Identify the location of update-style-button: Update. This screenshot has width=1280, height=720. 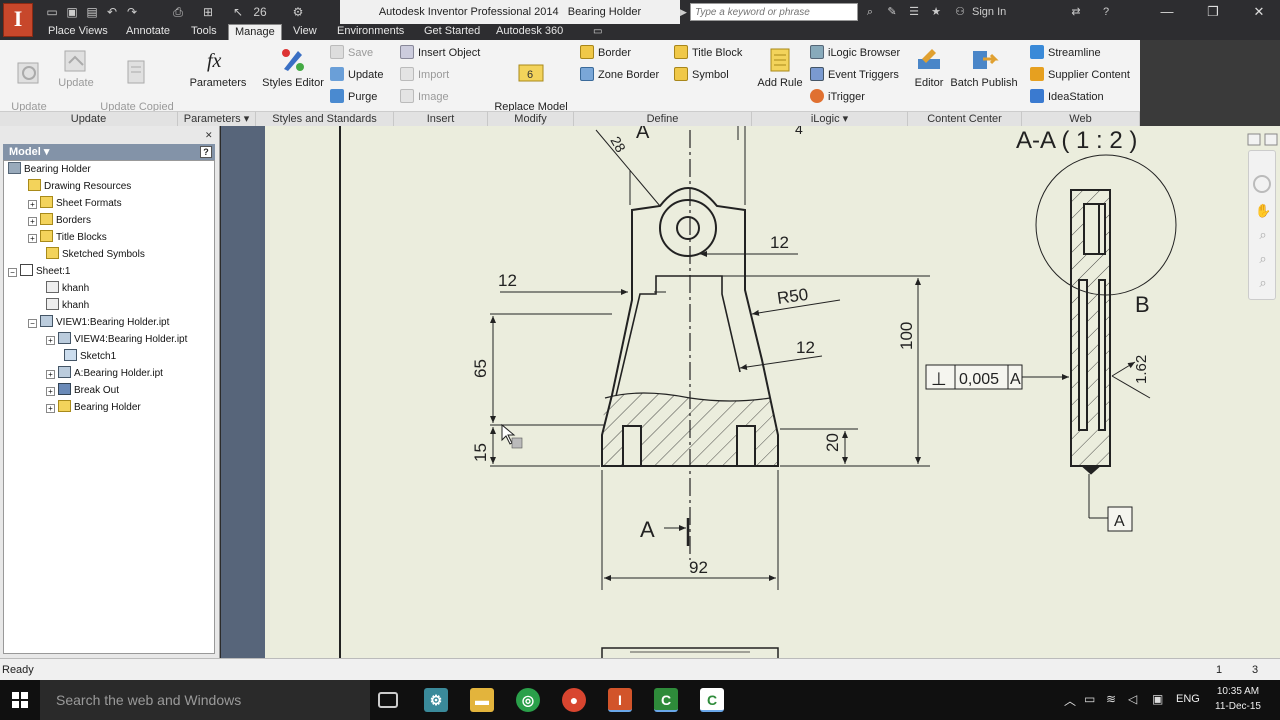
(356, 75).